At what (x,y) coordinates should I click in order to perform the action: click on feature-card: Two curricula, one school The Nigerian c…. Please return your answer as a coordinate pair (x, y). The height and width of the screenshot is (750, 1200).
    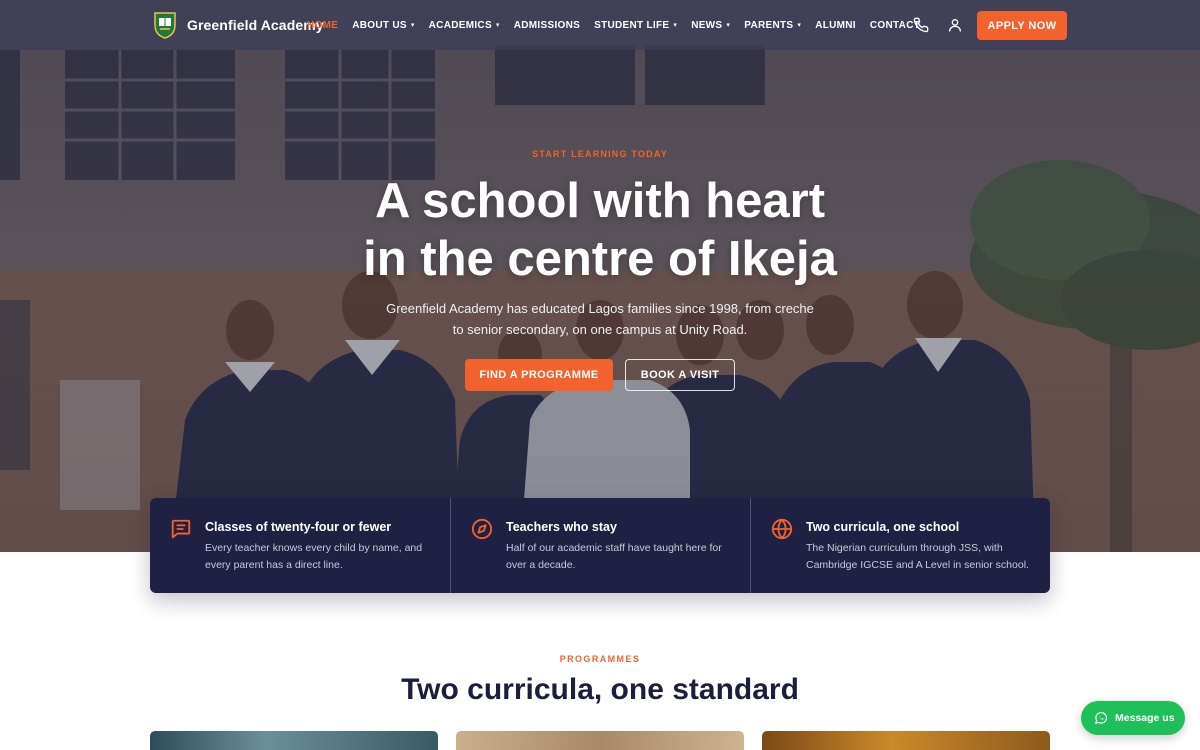
    Looking at the image, I should click on (900, 545).